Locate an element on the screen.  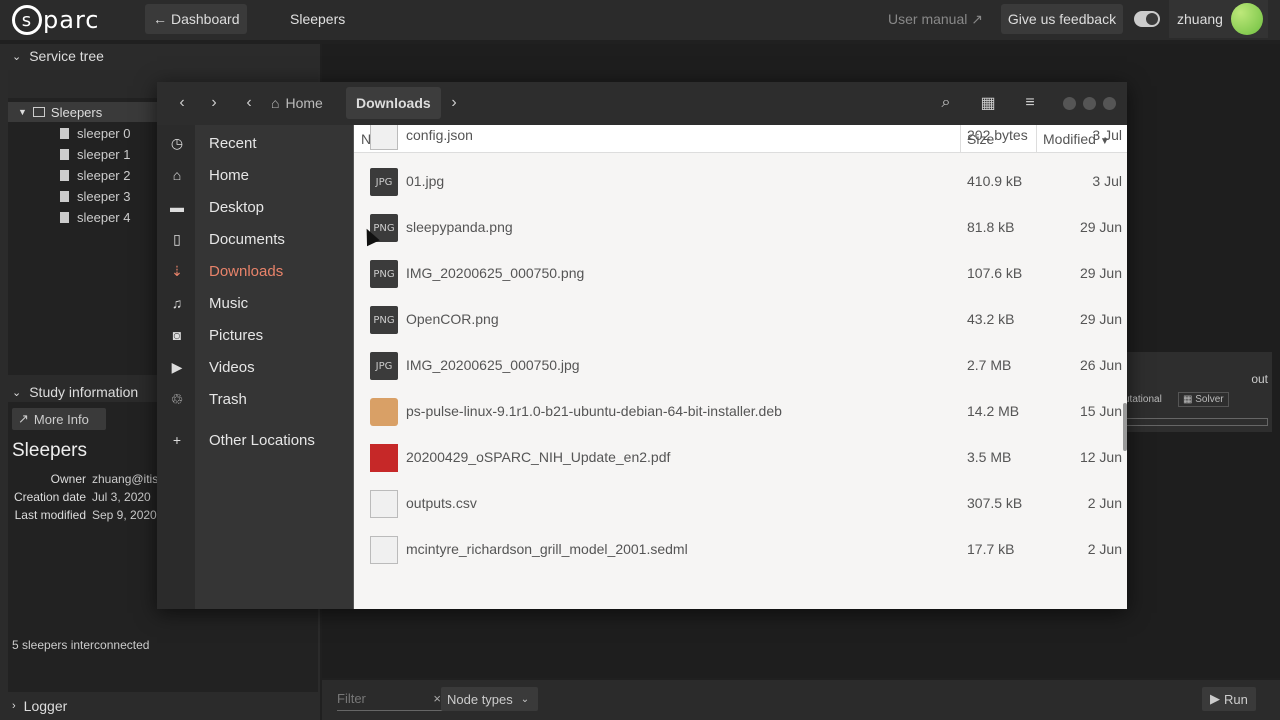
place-recent: ◷ Recent is located at coordinates (255, 143).